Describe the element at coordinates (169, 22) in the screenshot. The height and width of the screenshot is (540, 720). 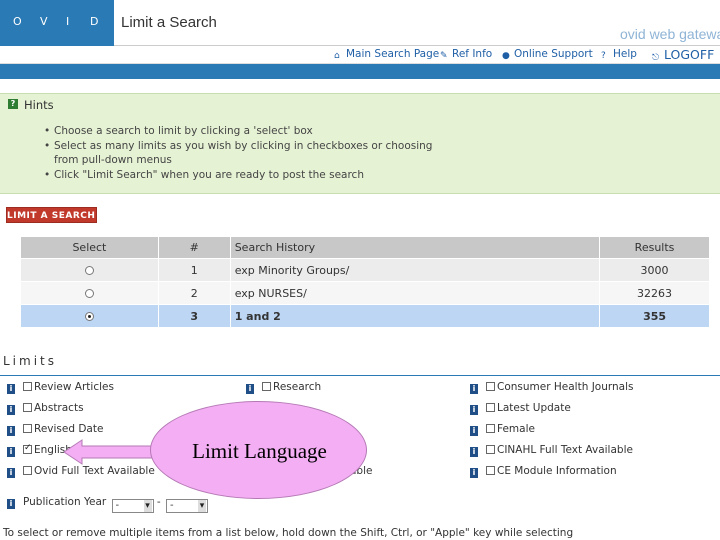
I see `page-title: Limit a Search` at that location.